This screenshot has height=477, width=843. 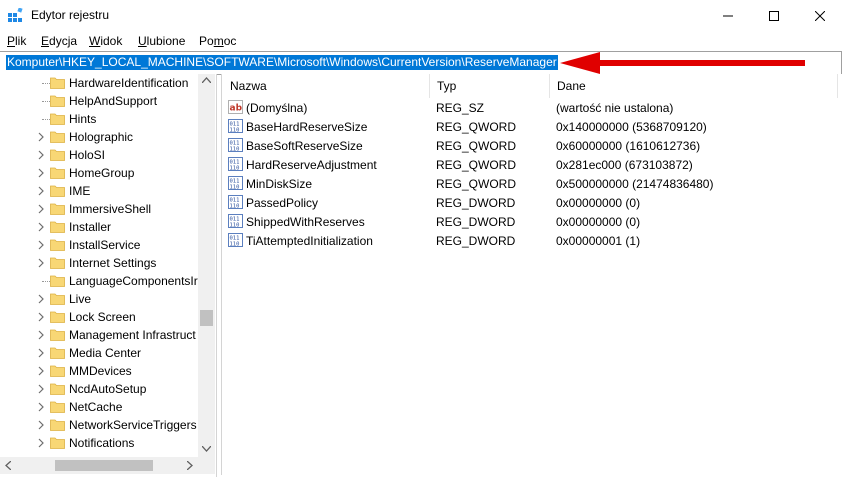 What do you see at coordinates (132, 335) in the screenshot?
I see `tree-item-label: Management Infrastruct` at bounding box center [132, 335].